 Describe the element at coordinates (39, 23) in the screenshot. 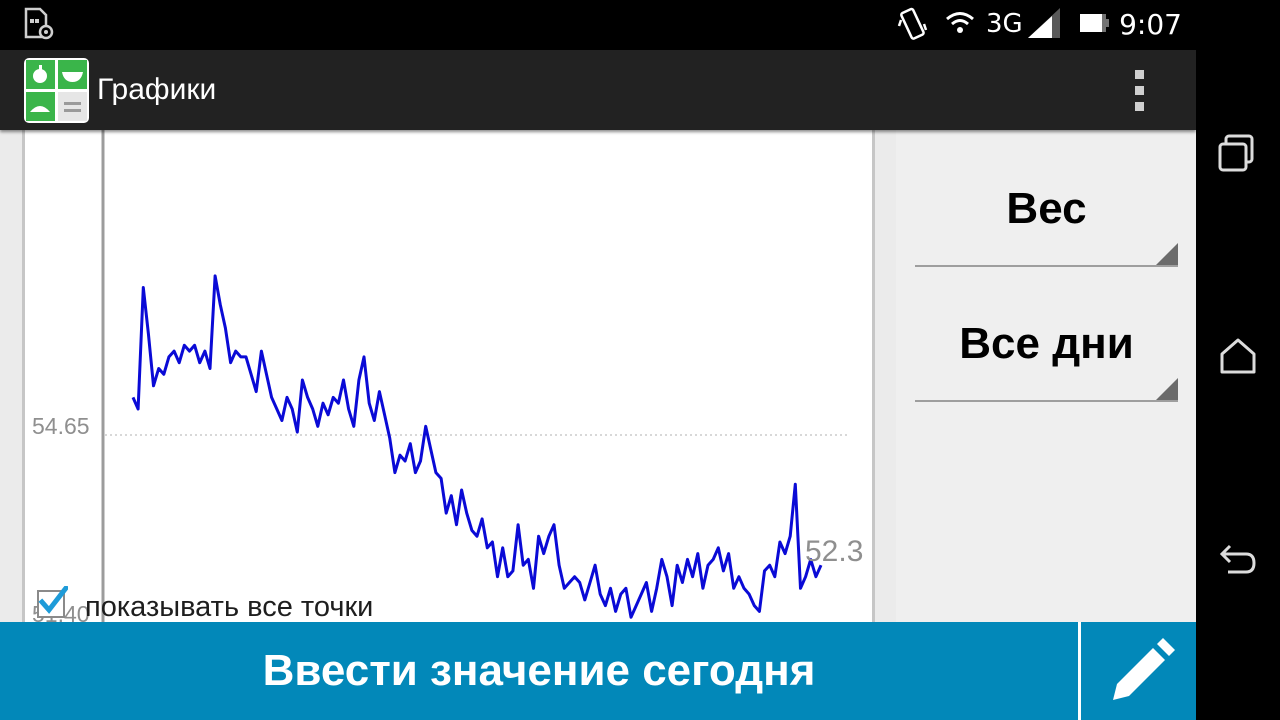

I see `sim-settings-icon` at that location.